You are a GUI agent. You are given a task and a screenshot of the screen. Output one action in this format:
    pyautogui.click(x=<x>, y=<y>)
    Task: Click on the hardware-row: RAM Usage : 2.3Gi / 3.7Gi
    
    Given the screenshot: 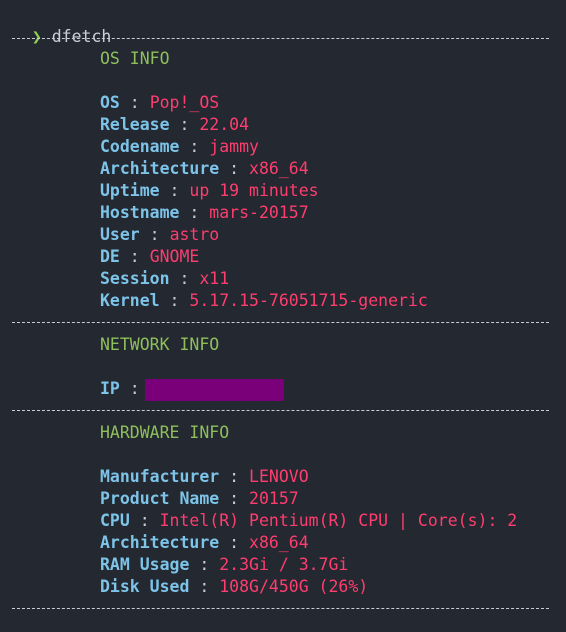 What is the action you would take?
    pyautogui.click(x=224, y=565)
    